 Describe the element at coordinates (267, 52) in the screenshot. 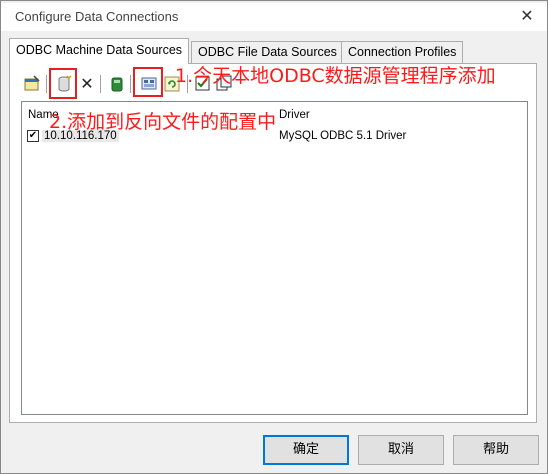

I see `tab-odbc-file-data-sources: ODBC File Data Sources` at that location.